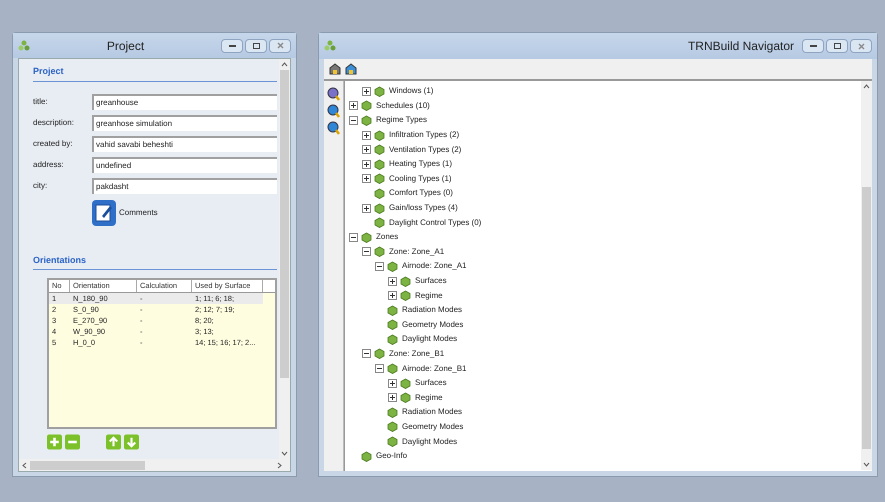 The image size is (885, 502). I want to click on tree-item: Infiltration Types (2), so click(424, 135).